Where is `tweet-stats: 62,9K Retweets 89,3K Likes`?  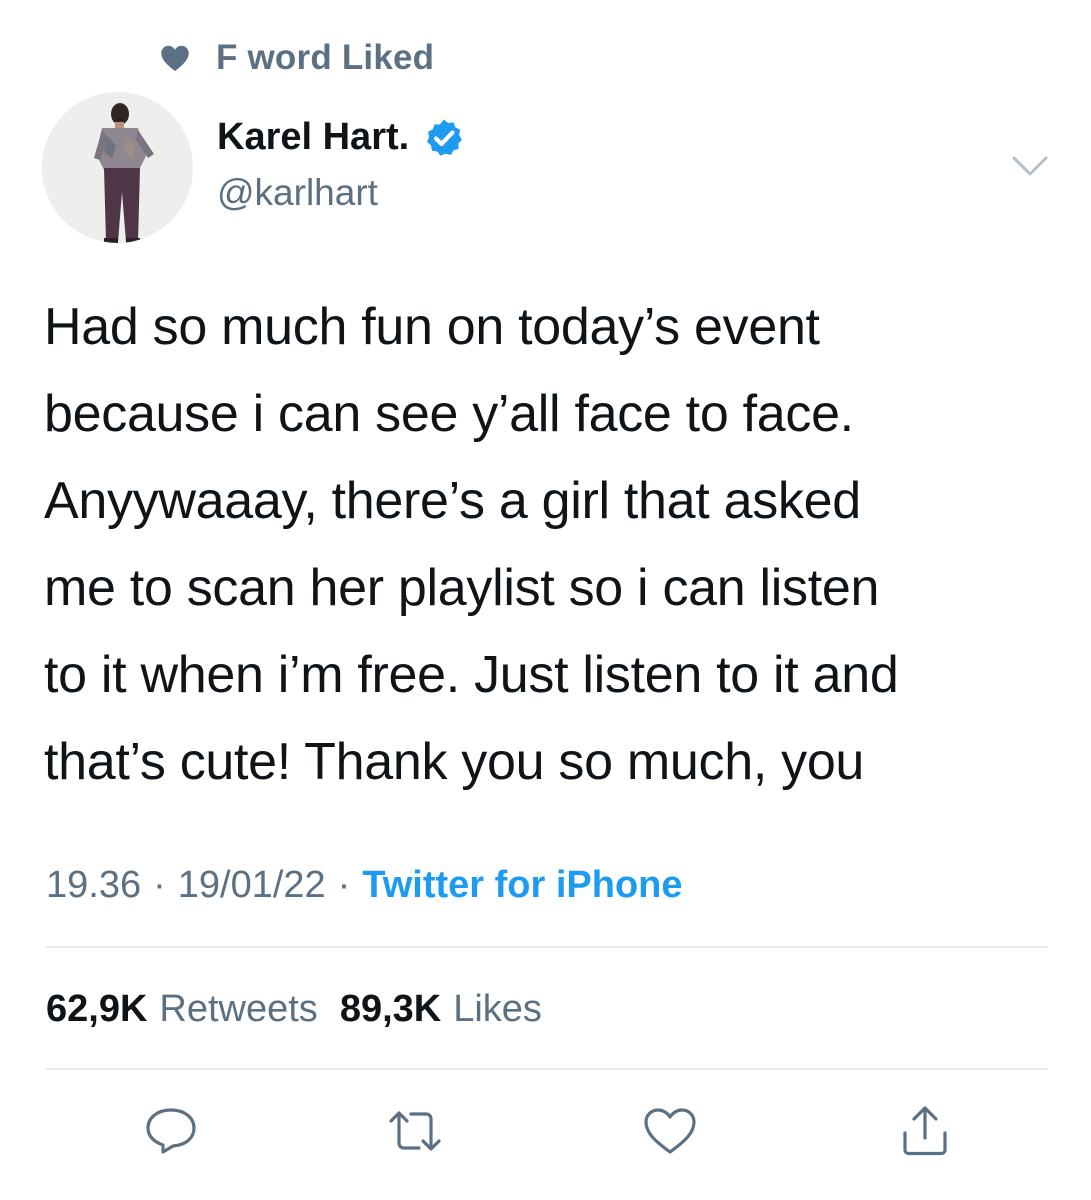 tweet-stats: 62,9K Retweets 89,3K Likes is located at coordinates (305, 1009).